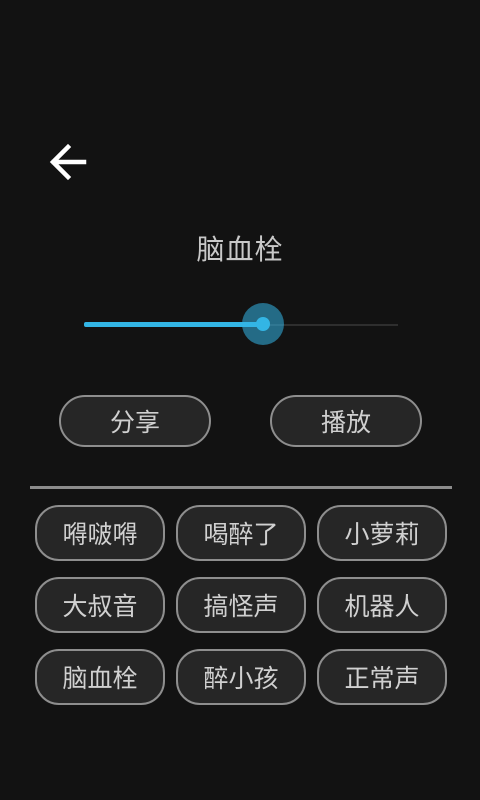 This screenshot has width=480, height=800. I want to click on voice-effect-button: 嘚啵嘚, so click(100, 533).